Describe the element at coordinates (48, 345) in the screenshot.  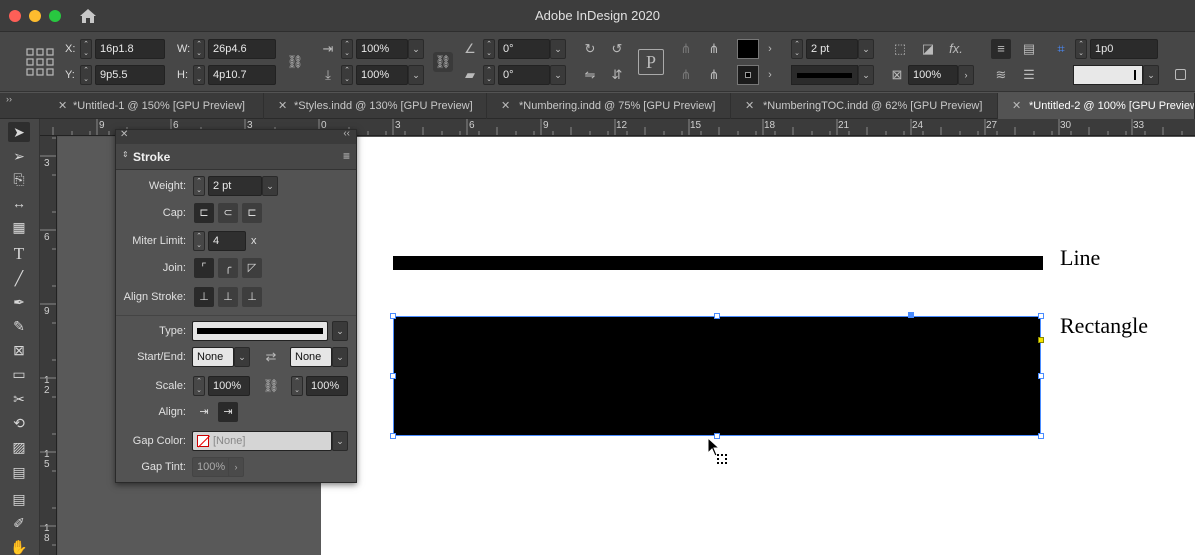
I see `vertical-ruler: 3 6 9 1 2 1 5 1 8` at that location.